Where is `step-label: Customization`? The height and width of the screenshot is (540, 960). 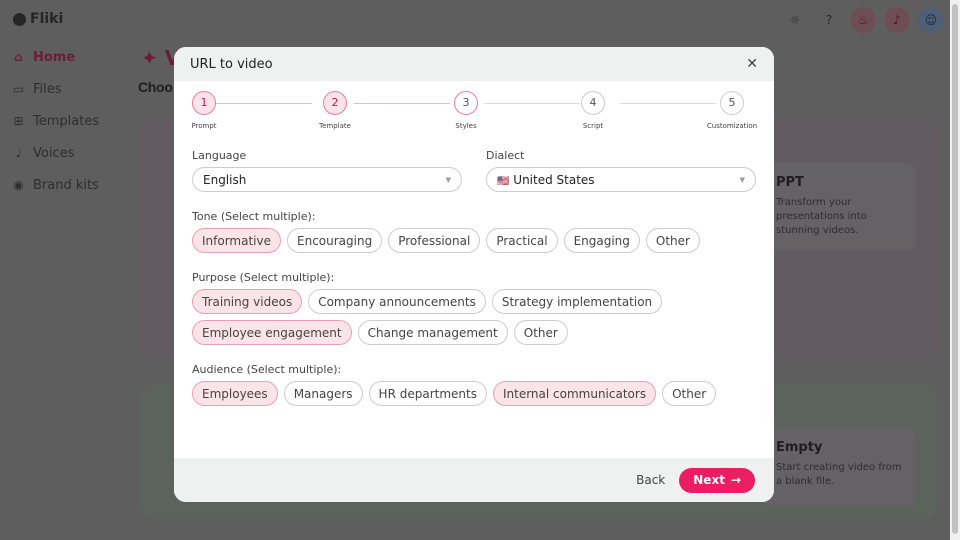
step-label: Customization is located at coordinates (732, 126).